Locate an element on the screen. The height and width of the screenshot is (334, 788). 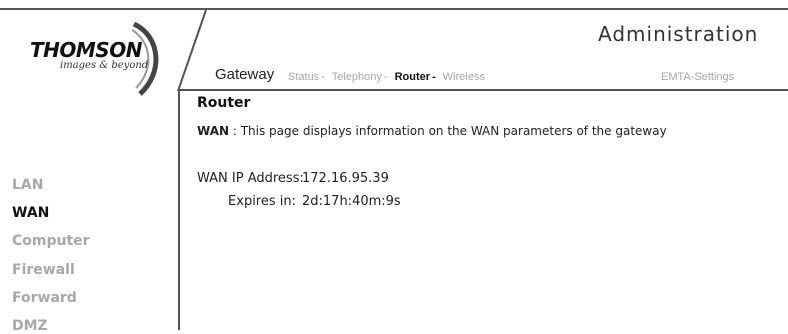
header-rule is located at coordinates (484, 90).